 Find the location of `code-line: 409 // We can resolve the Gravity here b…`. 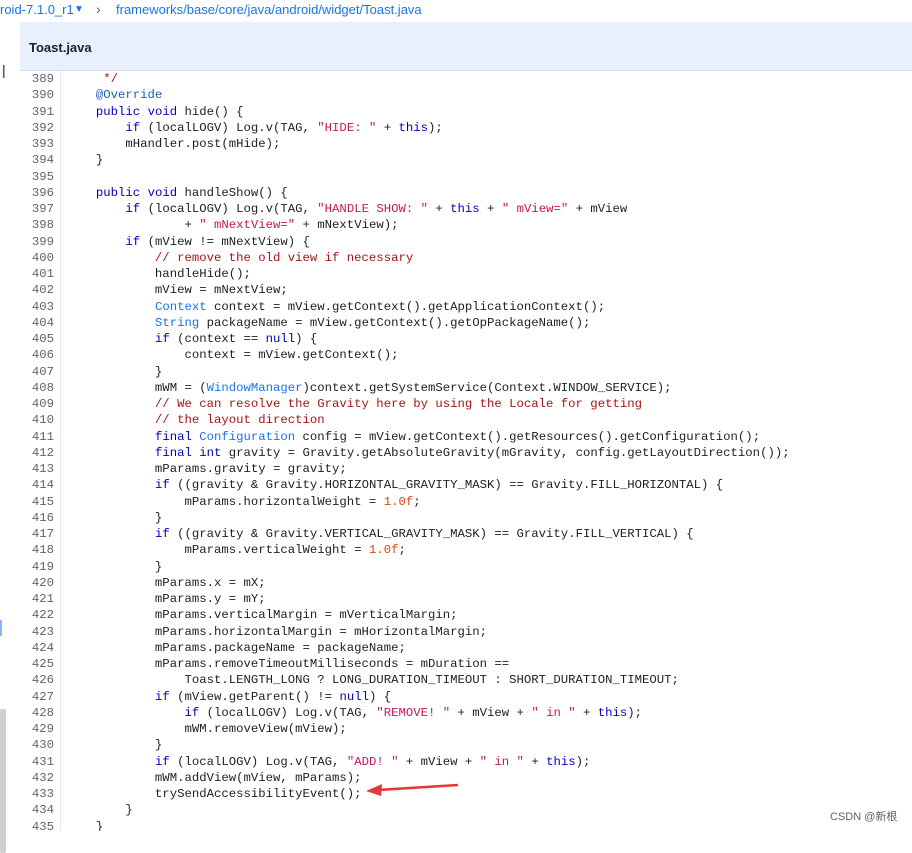

code-line: 409 // We can resolve the Gravity here b… is located at coordinates (466, 404).